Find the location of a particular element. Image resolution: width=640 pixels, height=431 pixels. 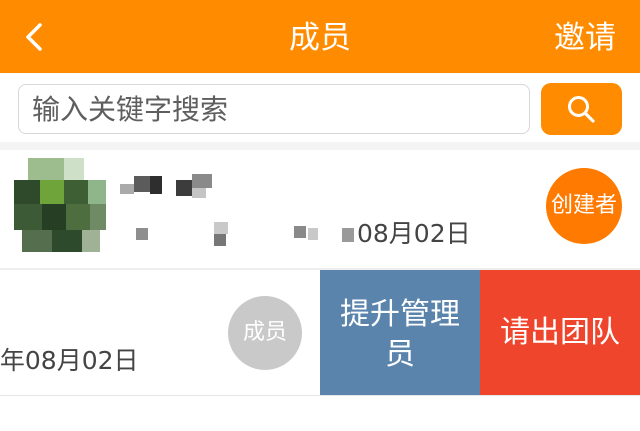

avatar is located at coordinates (60, 205).